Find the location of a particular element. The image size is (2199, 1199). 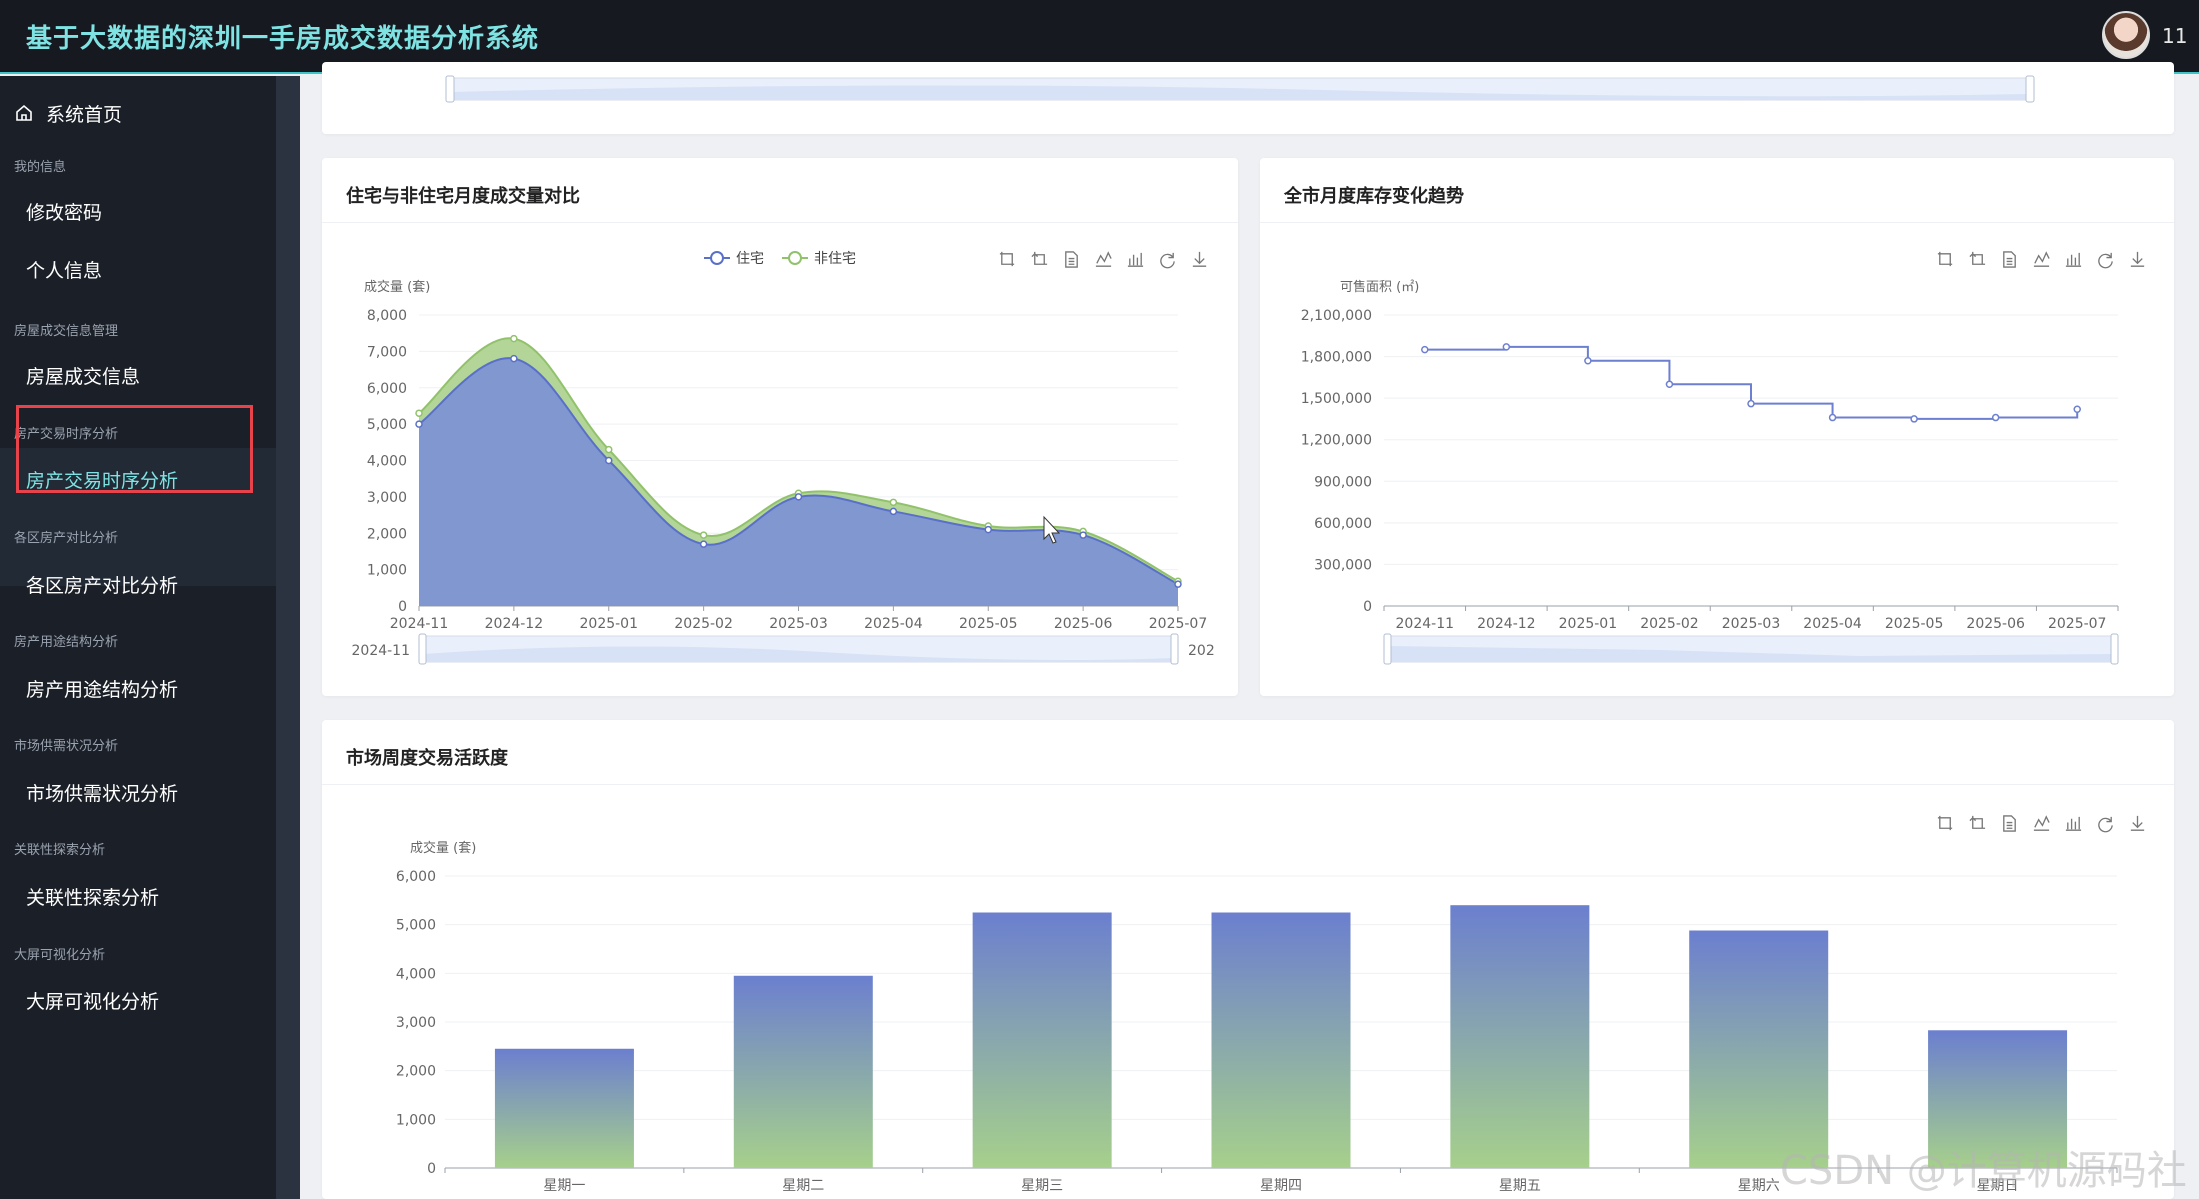

chart3-xtick-label: 星期一 is located at coordinates (564, 1186).